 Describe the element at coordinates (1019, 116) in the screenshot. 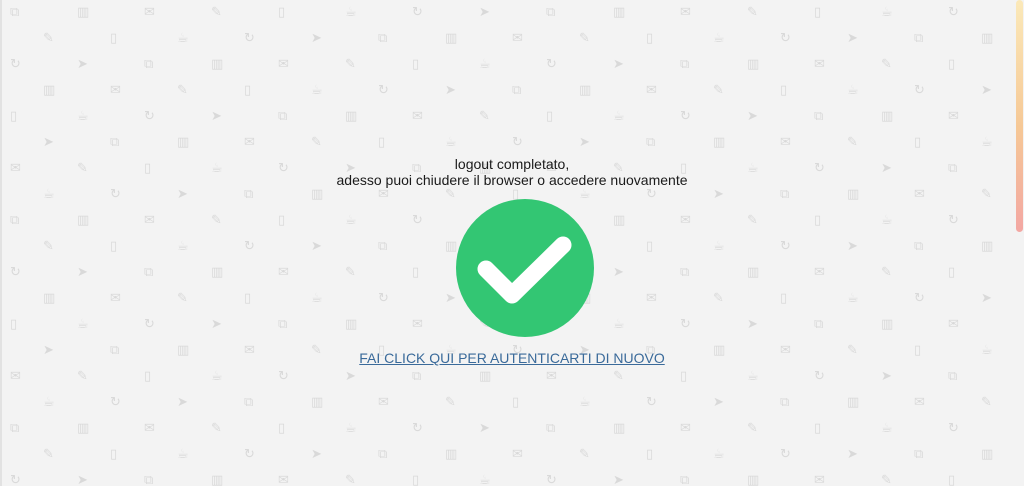

I see `scrollbar-thumb` at that location.